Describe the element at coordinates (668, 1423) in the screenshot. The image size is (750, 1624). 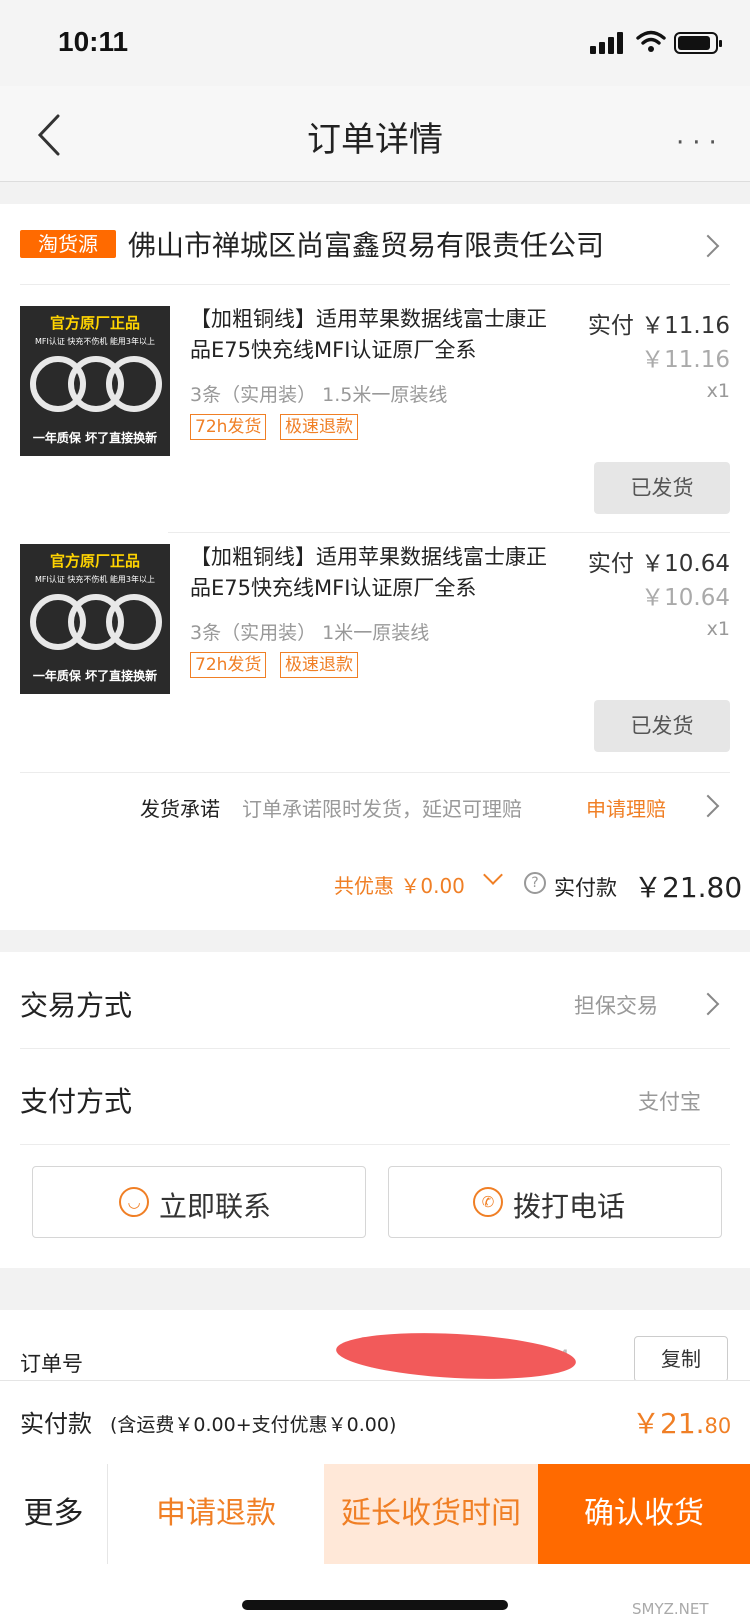
I see `summary-amount-main: ￥21.` at that location.